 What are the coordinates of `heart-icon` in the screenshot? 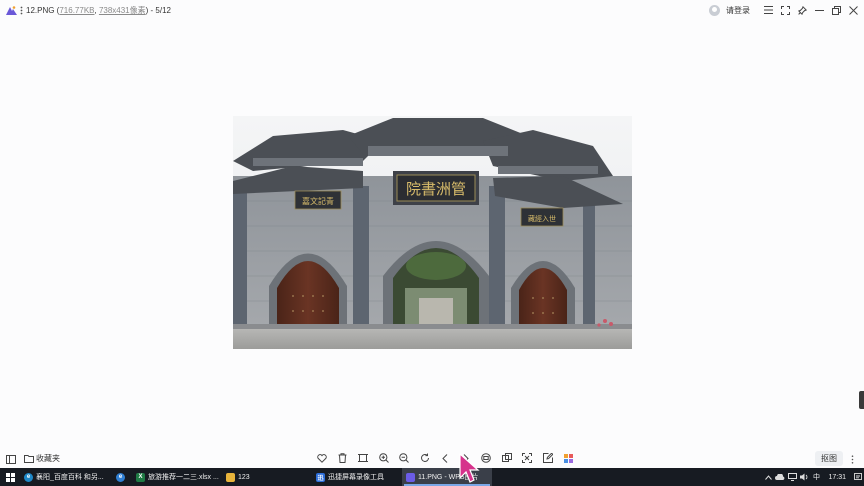 It's located at (322, 458).